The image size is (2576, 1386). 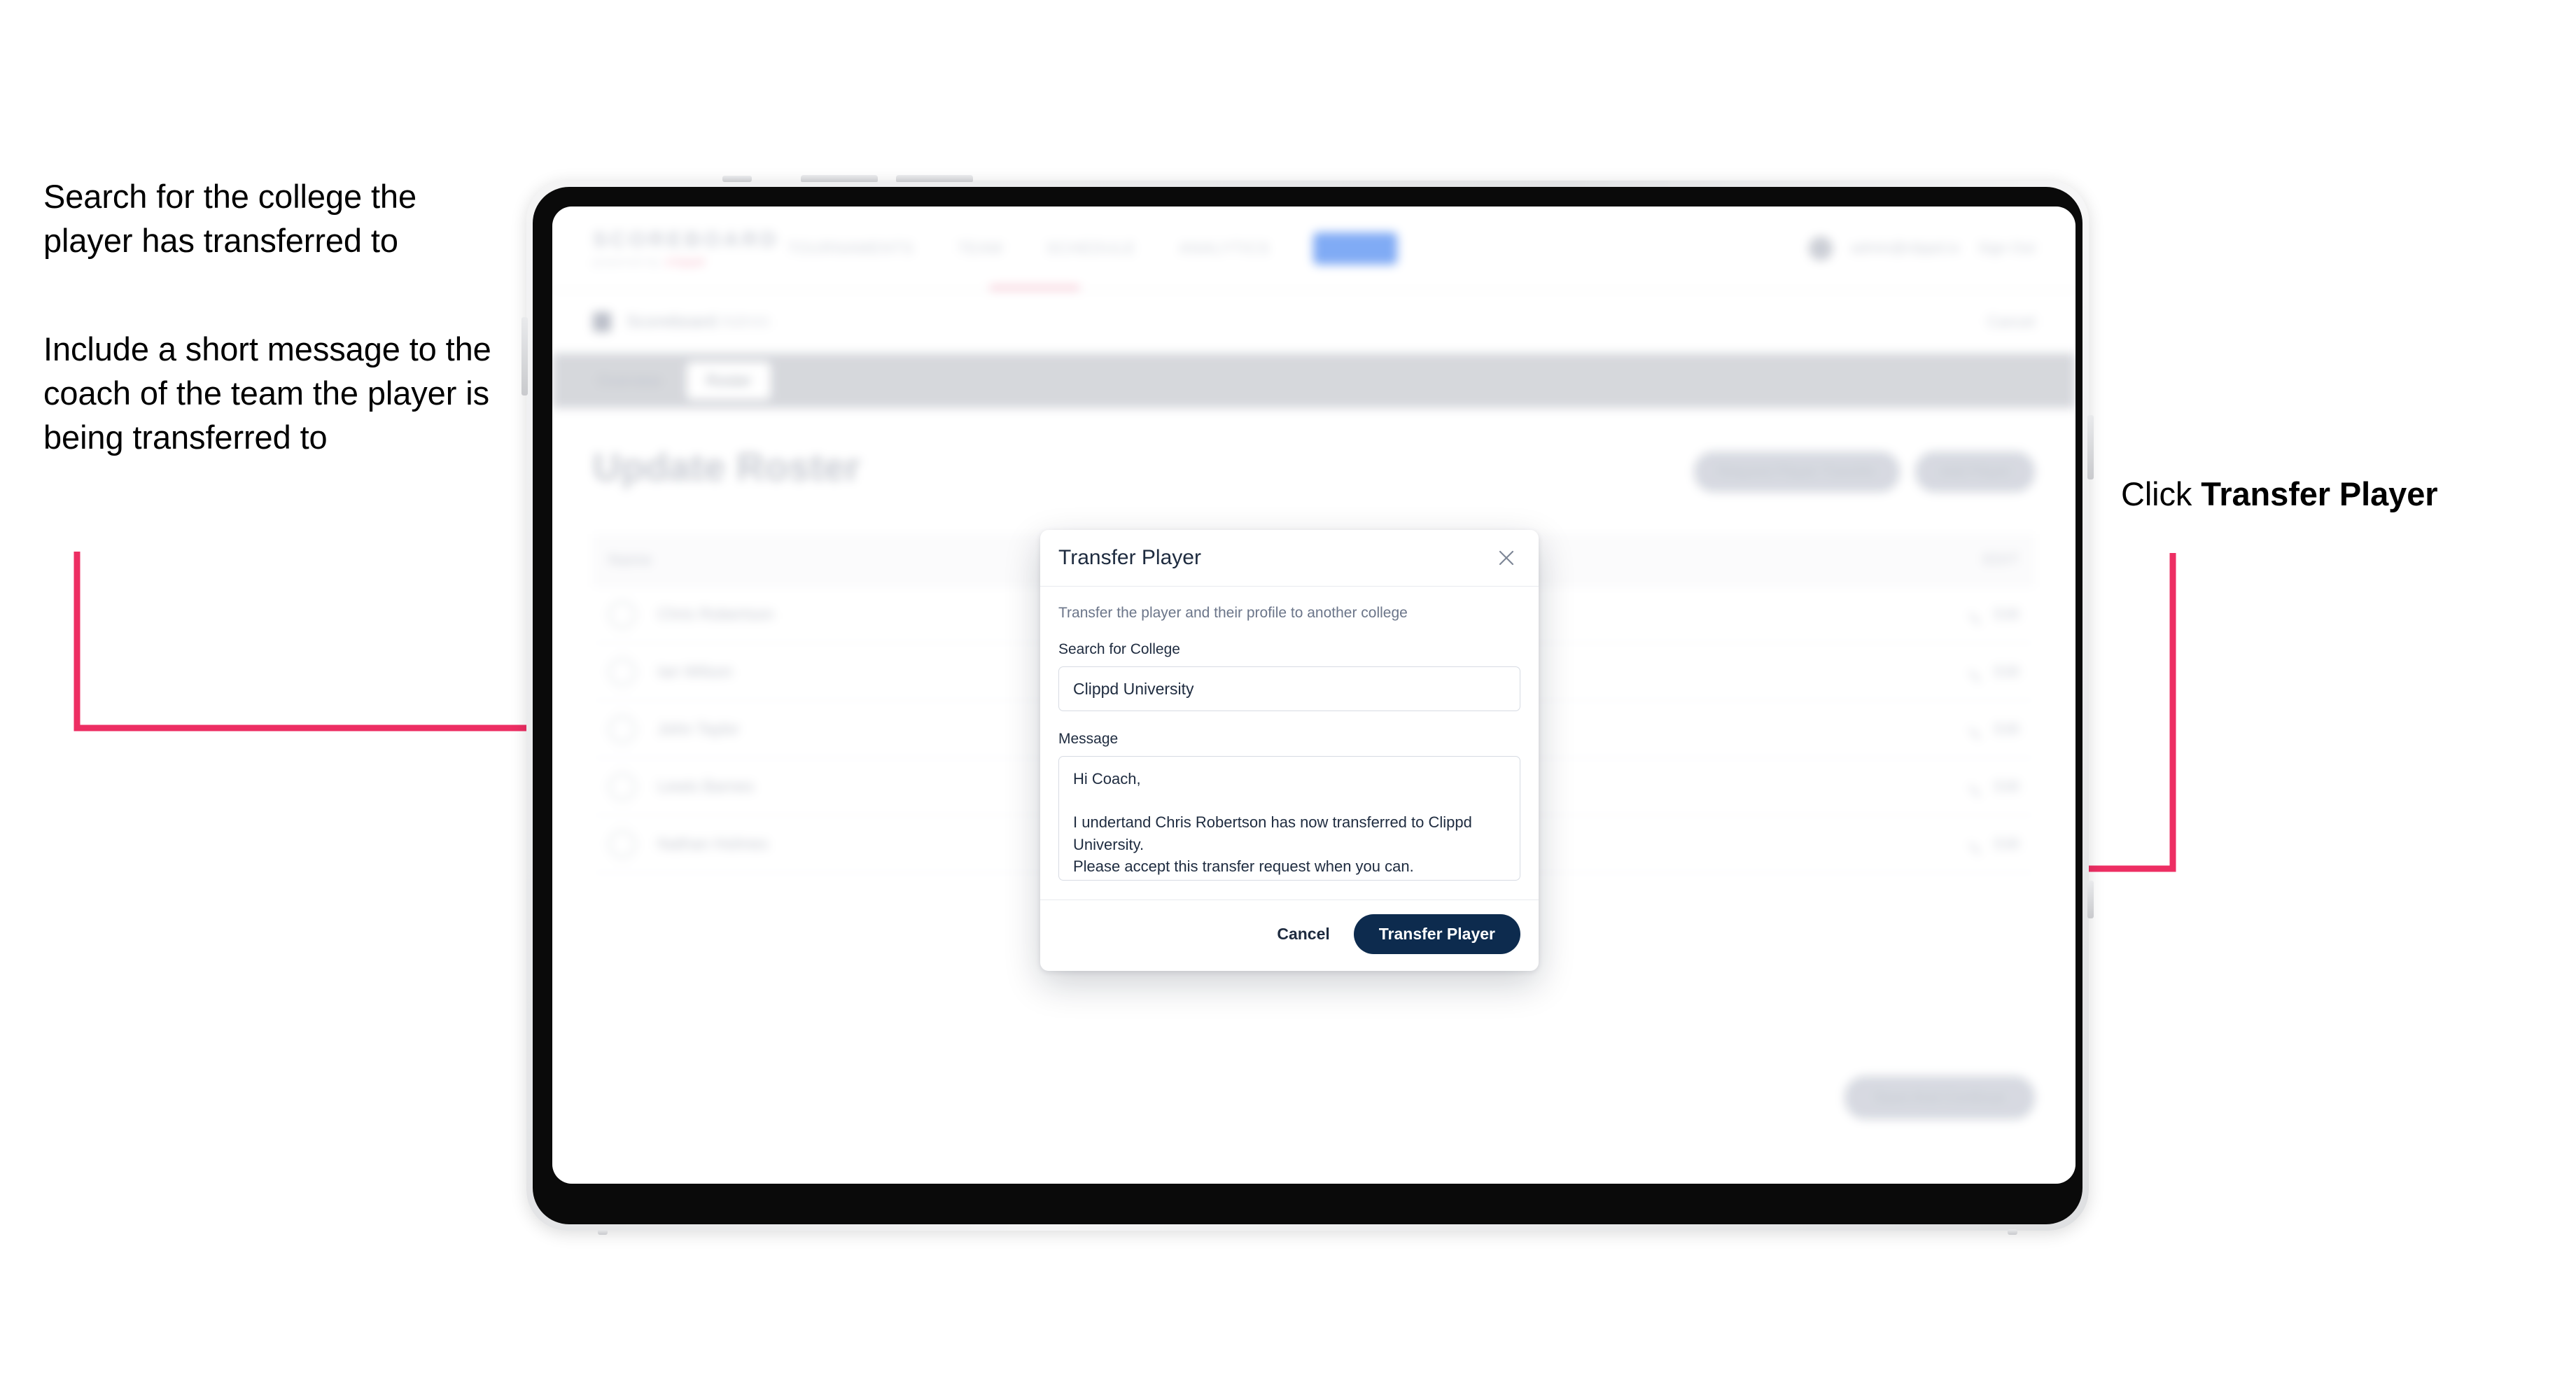 What do you see at coordinates (695, 671) in the screenshot?
I see `player-name: Ian Wilson` at bounding box center [695, 671].